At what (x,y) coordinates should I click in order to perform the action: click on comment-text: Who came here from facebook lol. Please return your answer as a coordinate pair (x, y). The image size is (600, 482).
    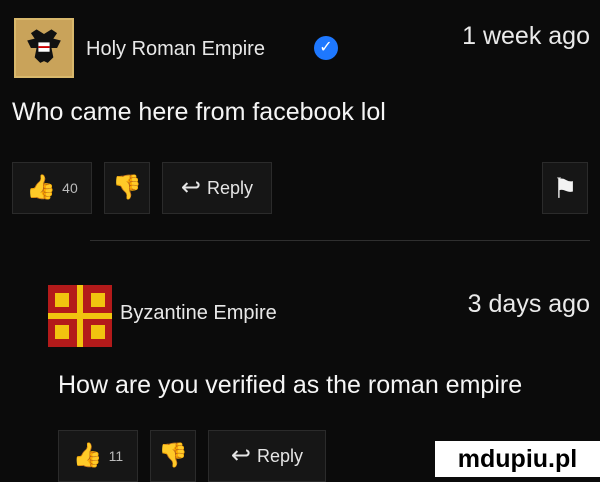
    Looking at the image, I should click on (199, 112).